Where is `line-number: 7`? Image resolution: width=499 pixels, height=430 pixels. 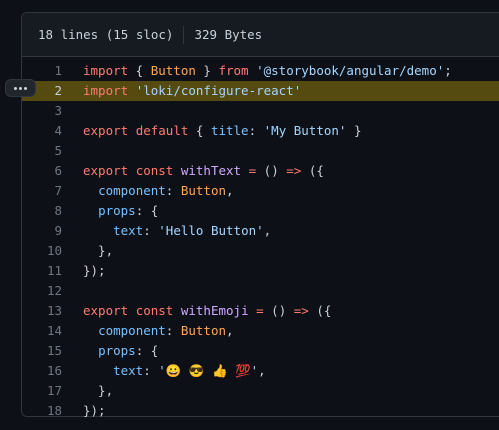 line-number: 7 is located at coordinates (42, 191).